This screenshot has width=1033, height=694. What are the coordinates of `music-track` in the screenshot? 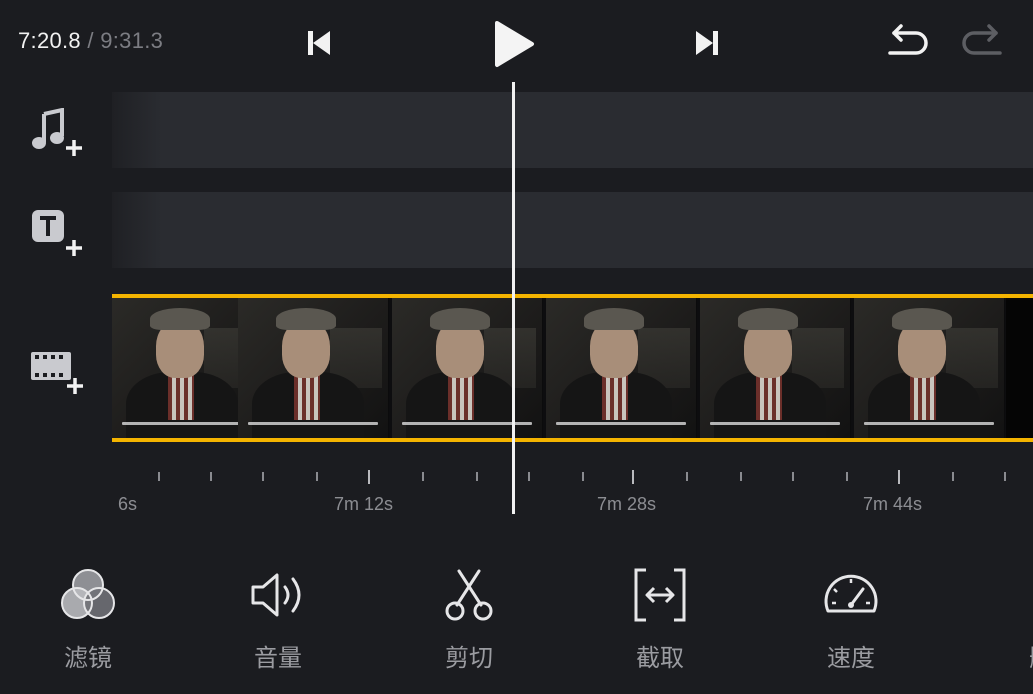 It's located at (572, 130).